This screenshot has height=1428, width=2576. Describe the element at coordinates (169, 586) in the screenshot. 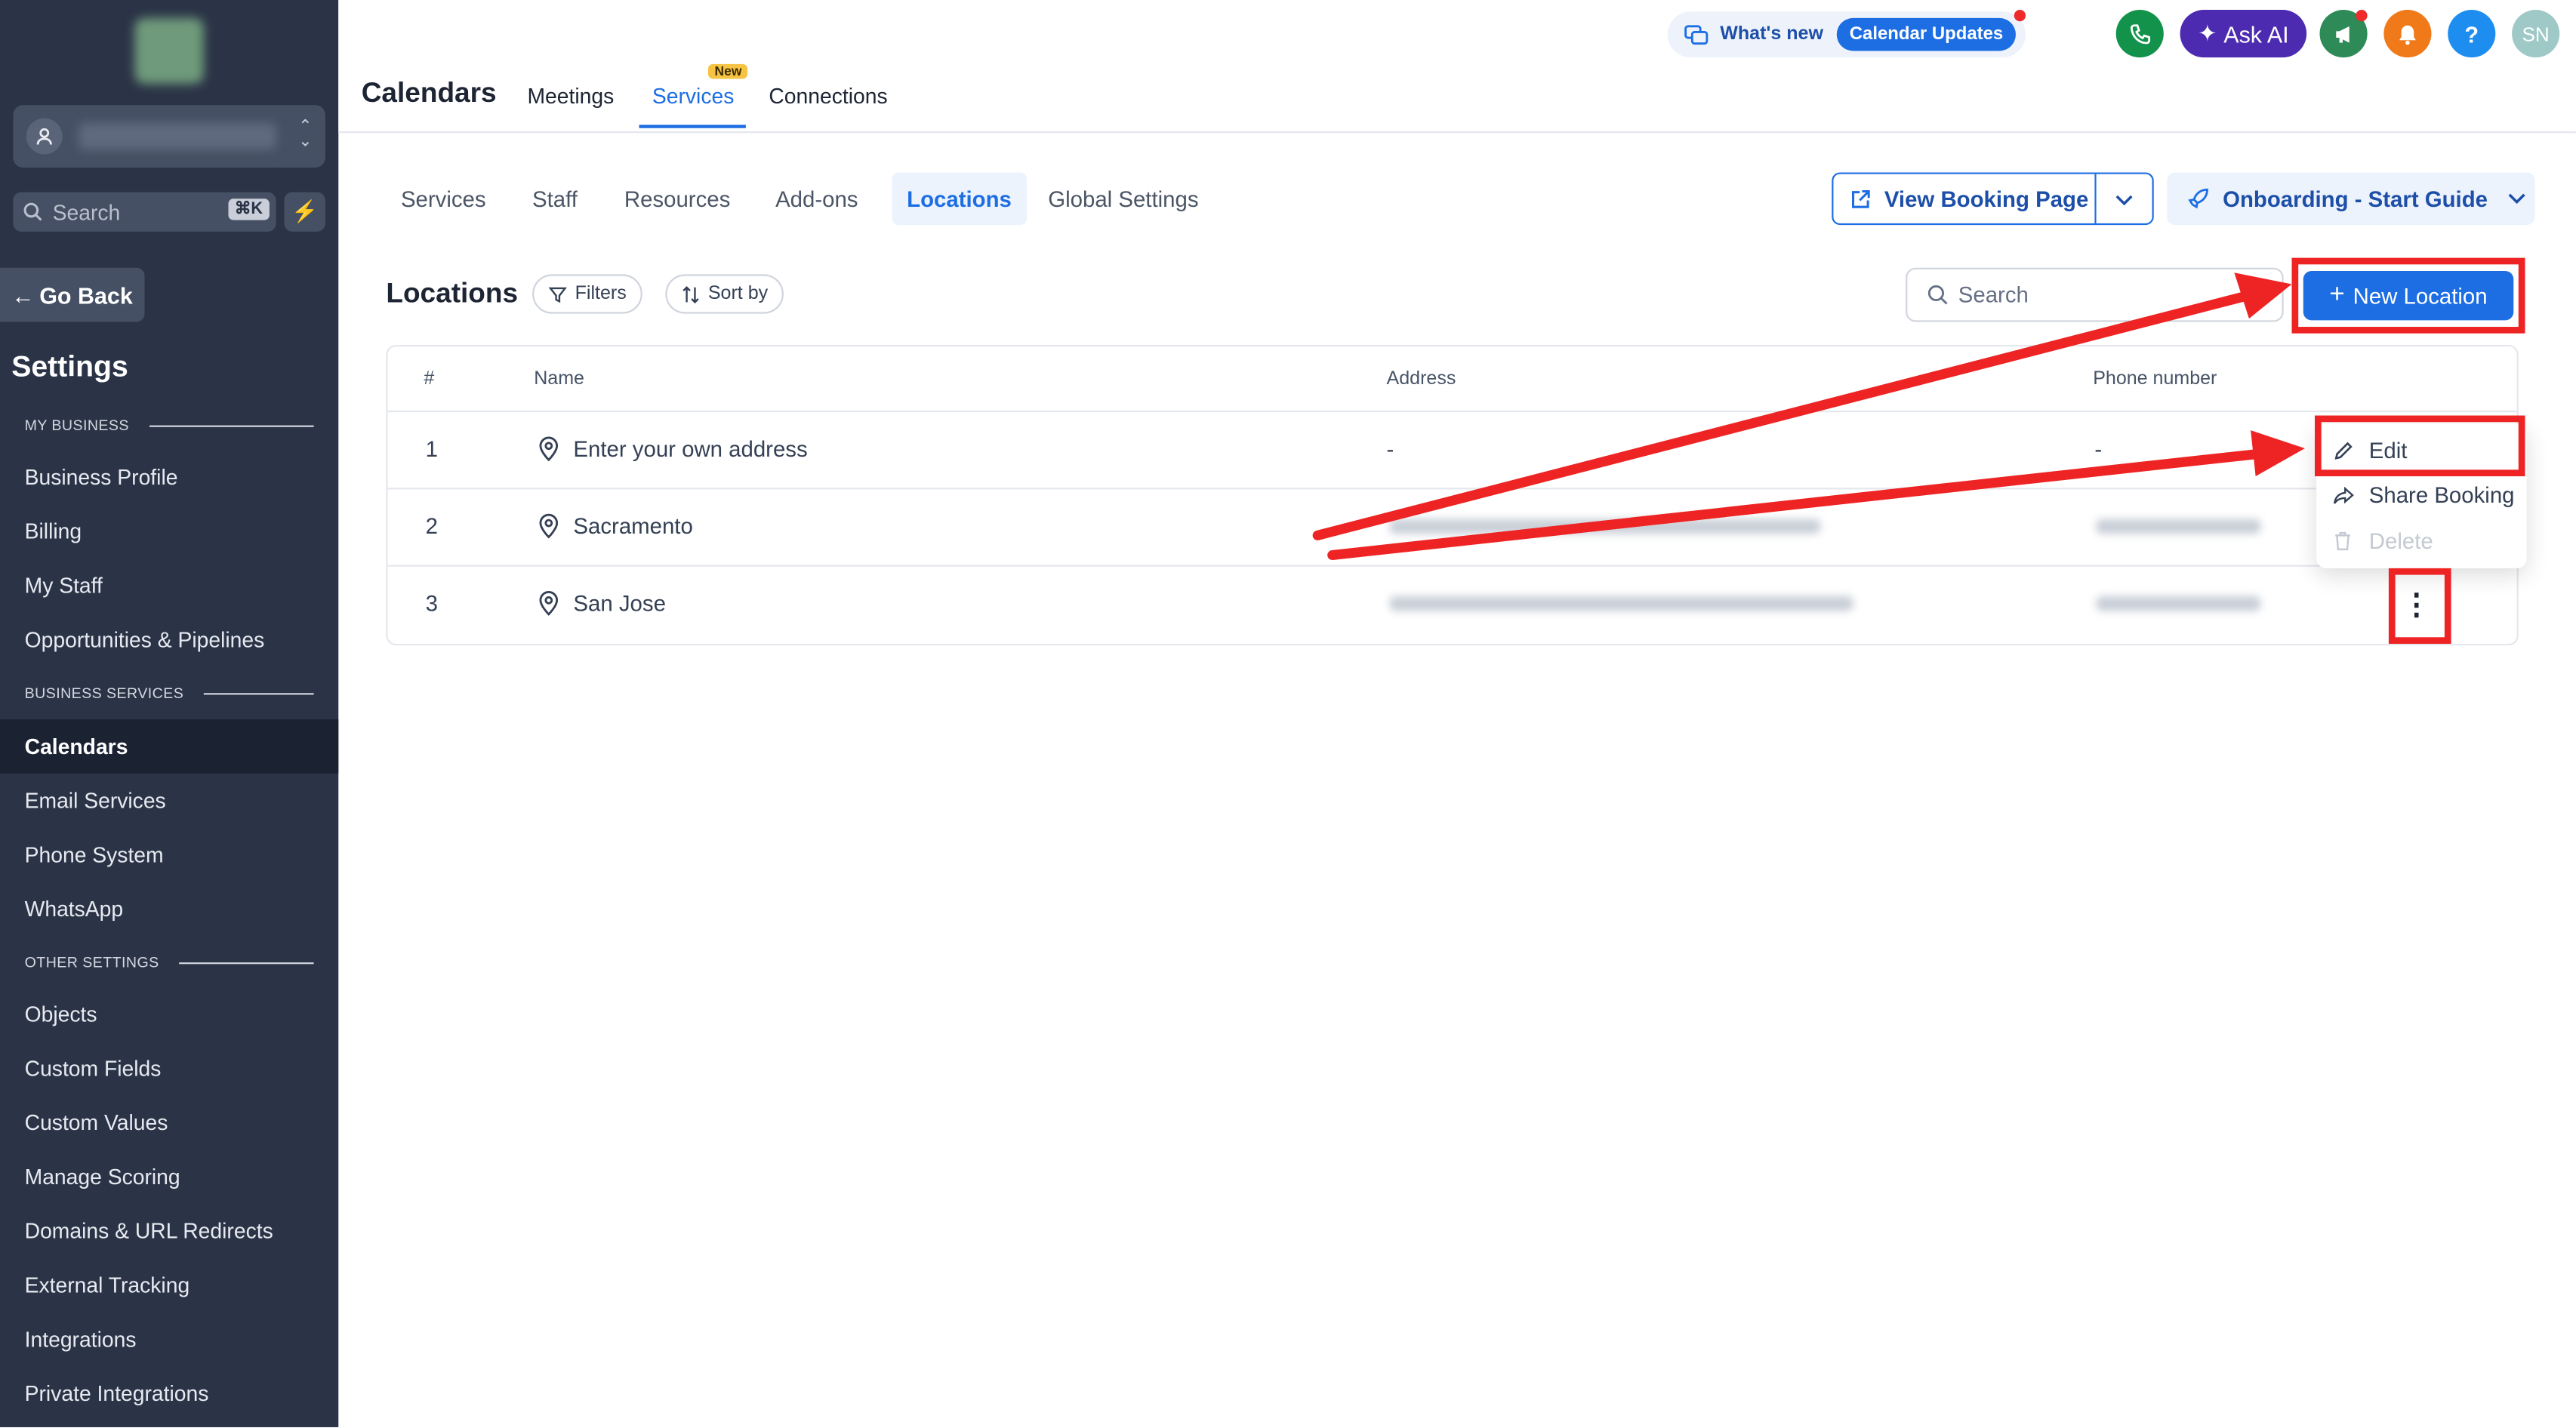

I see `sidebar-item-my-staff: My Staff` at that location.